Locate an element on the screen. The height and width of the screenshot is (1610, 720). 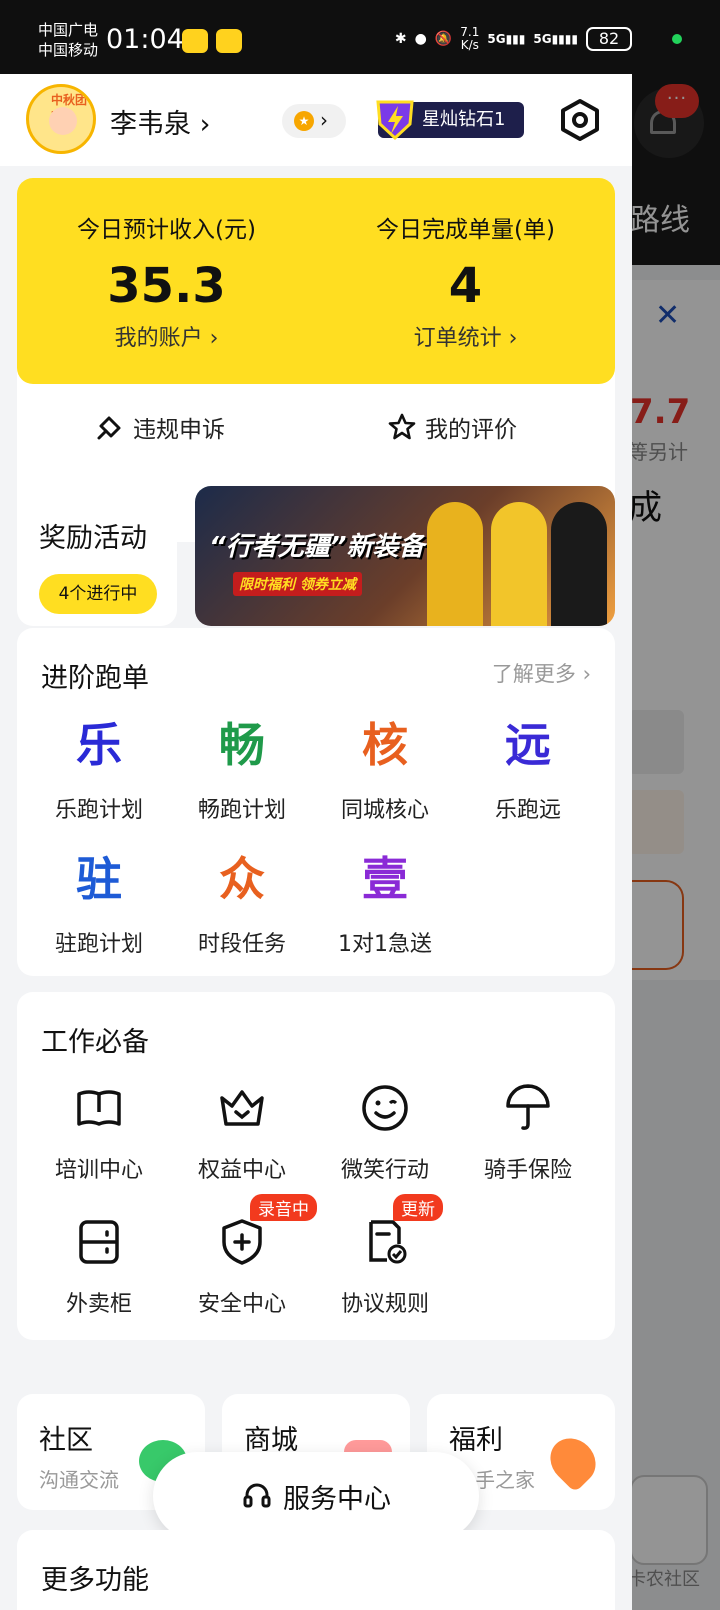
advanced-title: 进阶跑单 is located at coordinates (95, 678).